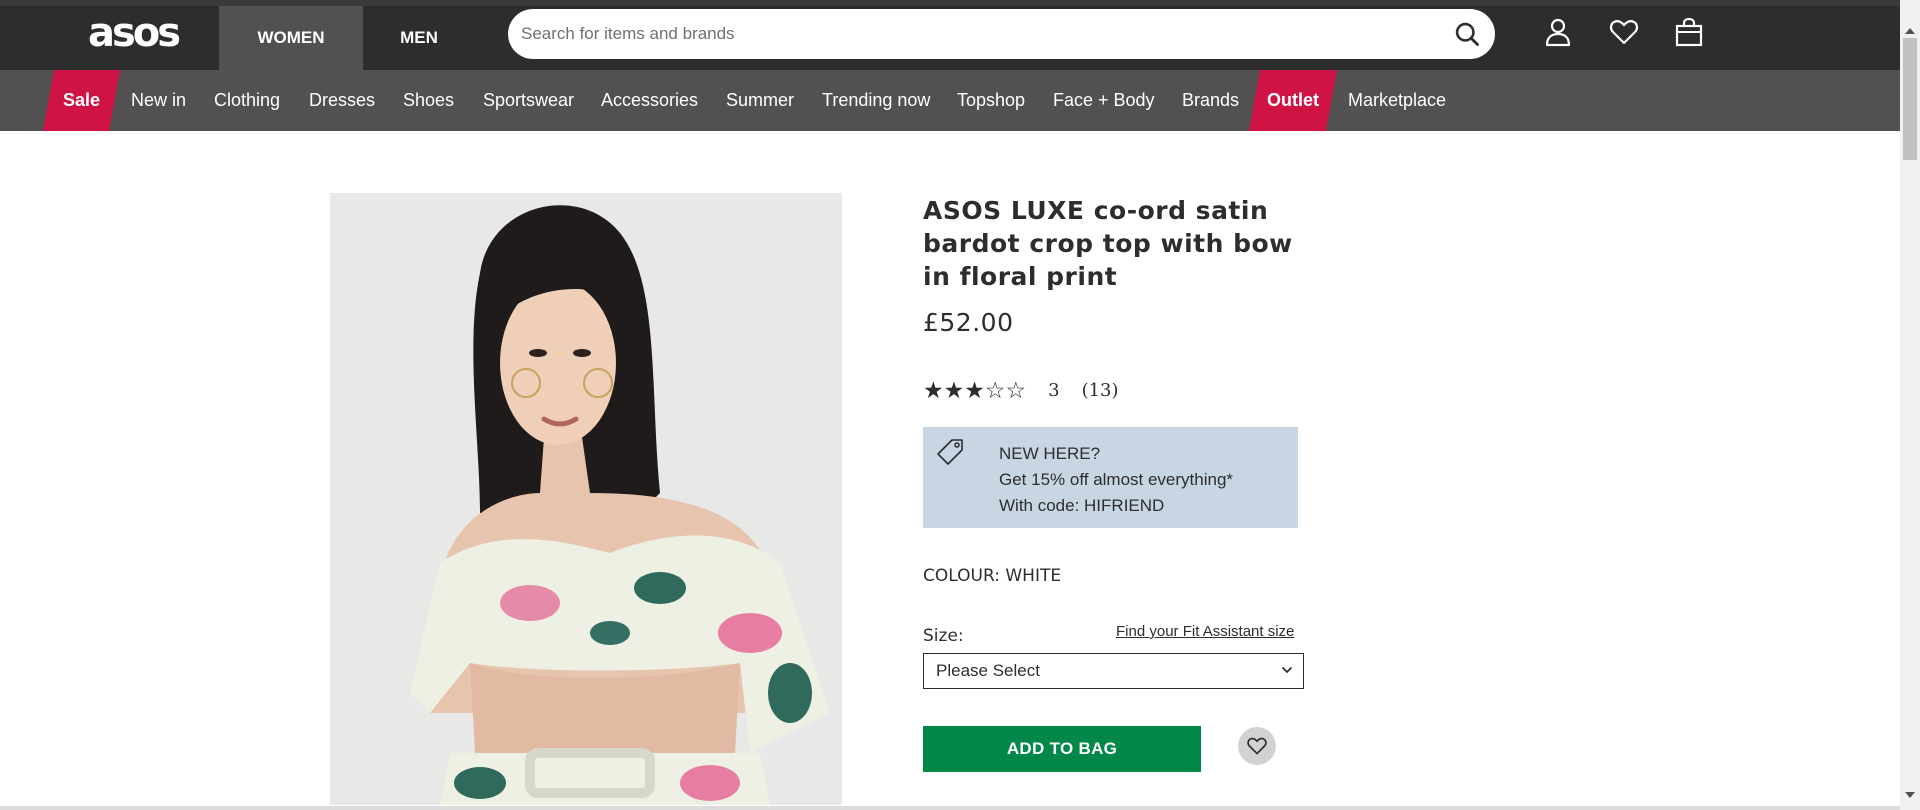  What do you see at coordinates (1397, 100) in the screenshot?
I see `nav-item-marketplace: Marketplace` at bounding box center [1397, 100].